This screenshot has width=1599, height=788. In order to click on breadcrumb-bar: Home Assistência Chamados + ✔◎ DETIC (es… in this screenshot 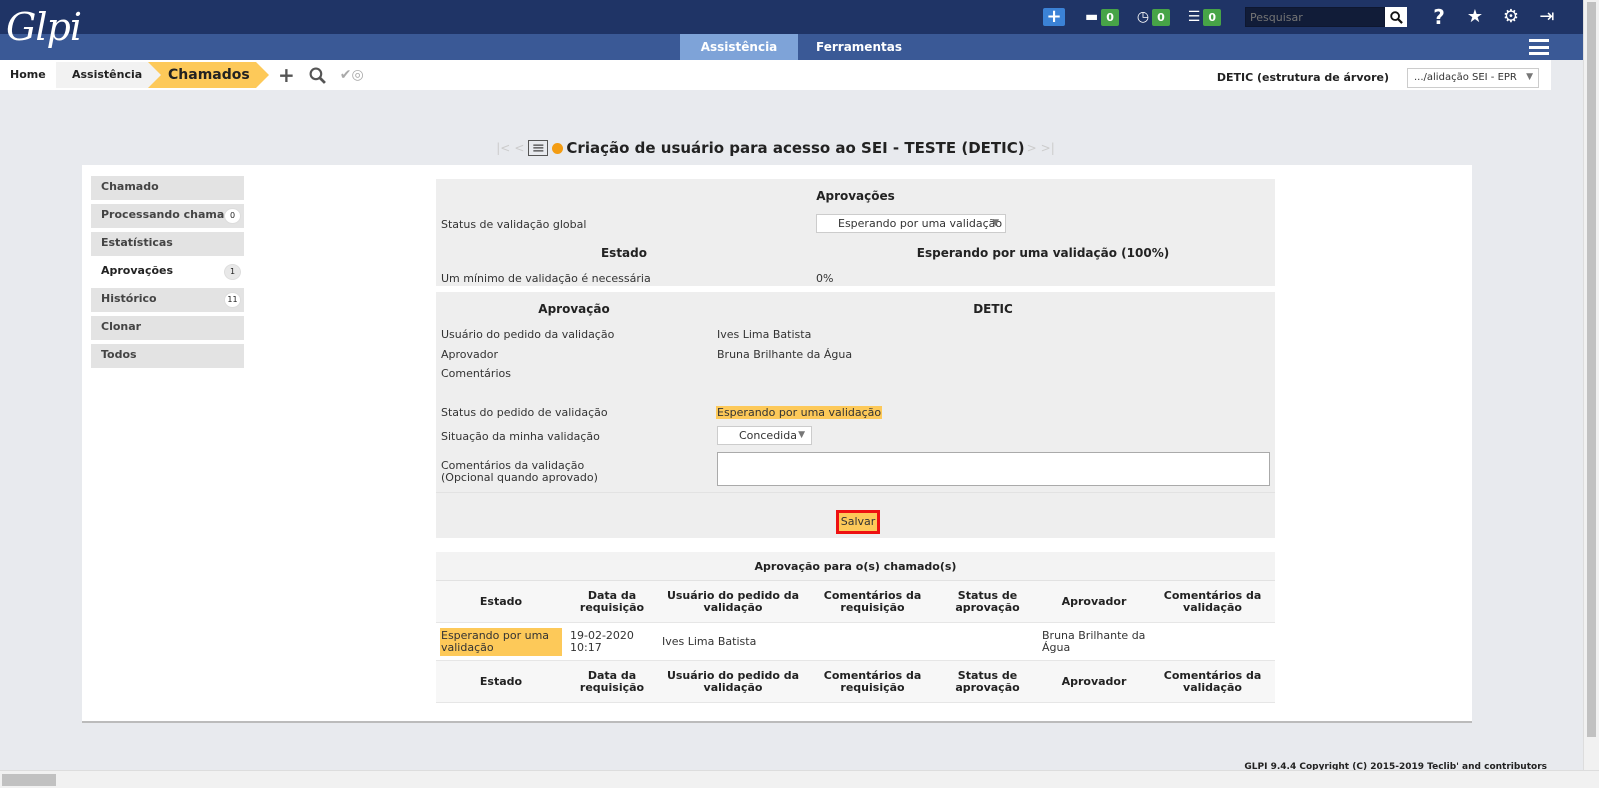, I will do `click(775, 75)`.